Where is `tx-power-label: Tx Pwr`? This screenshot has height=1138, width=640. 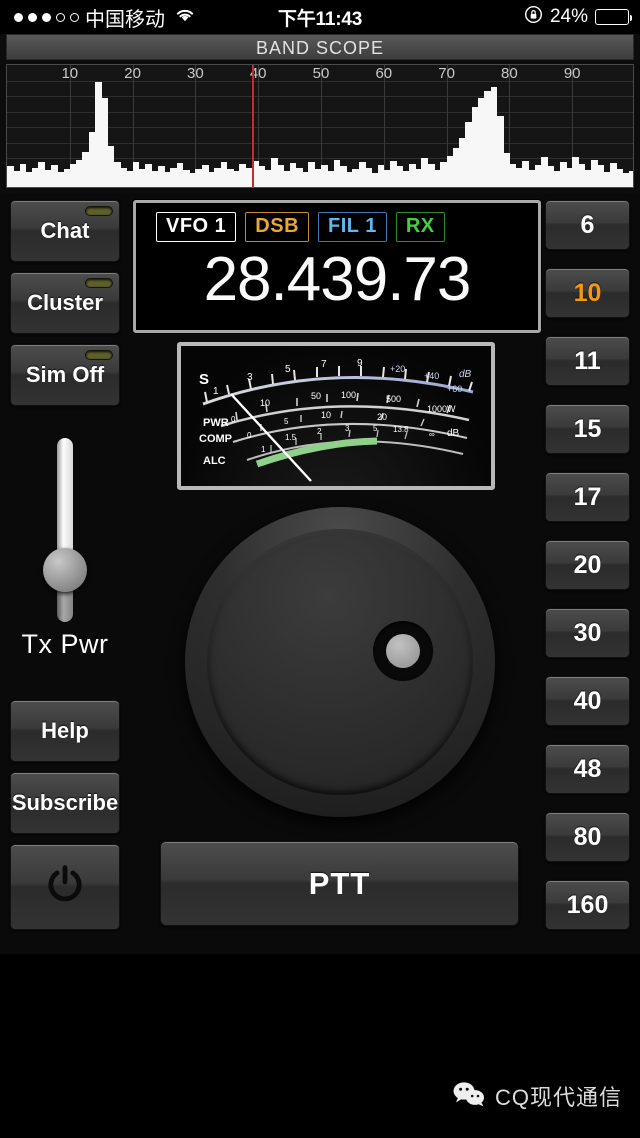 tx-power-label: Tx Pwr is located at coordinates (65, 644).